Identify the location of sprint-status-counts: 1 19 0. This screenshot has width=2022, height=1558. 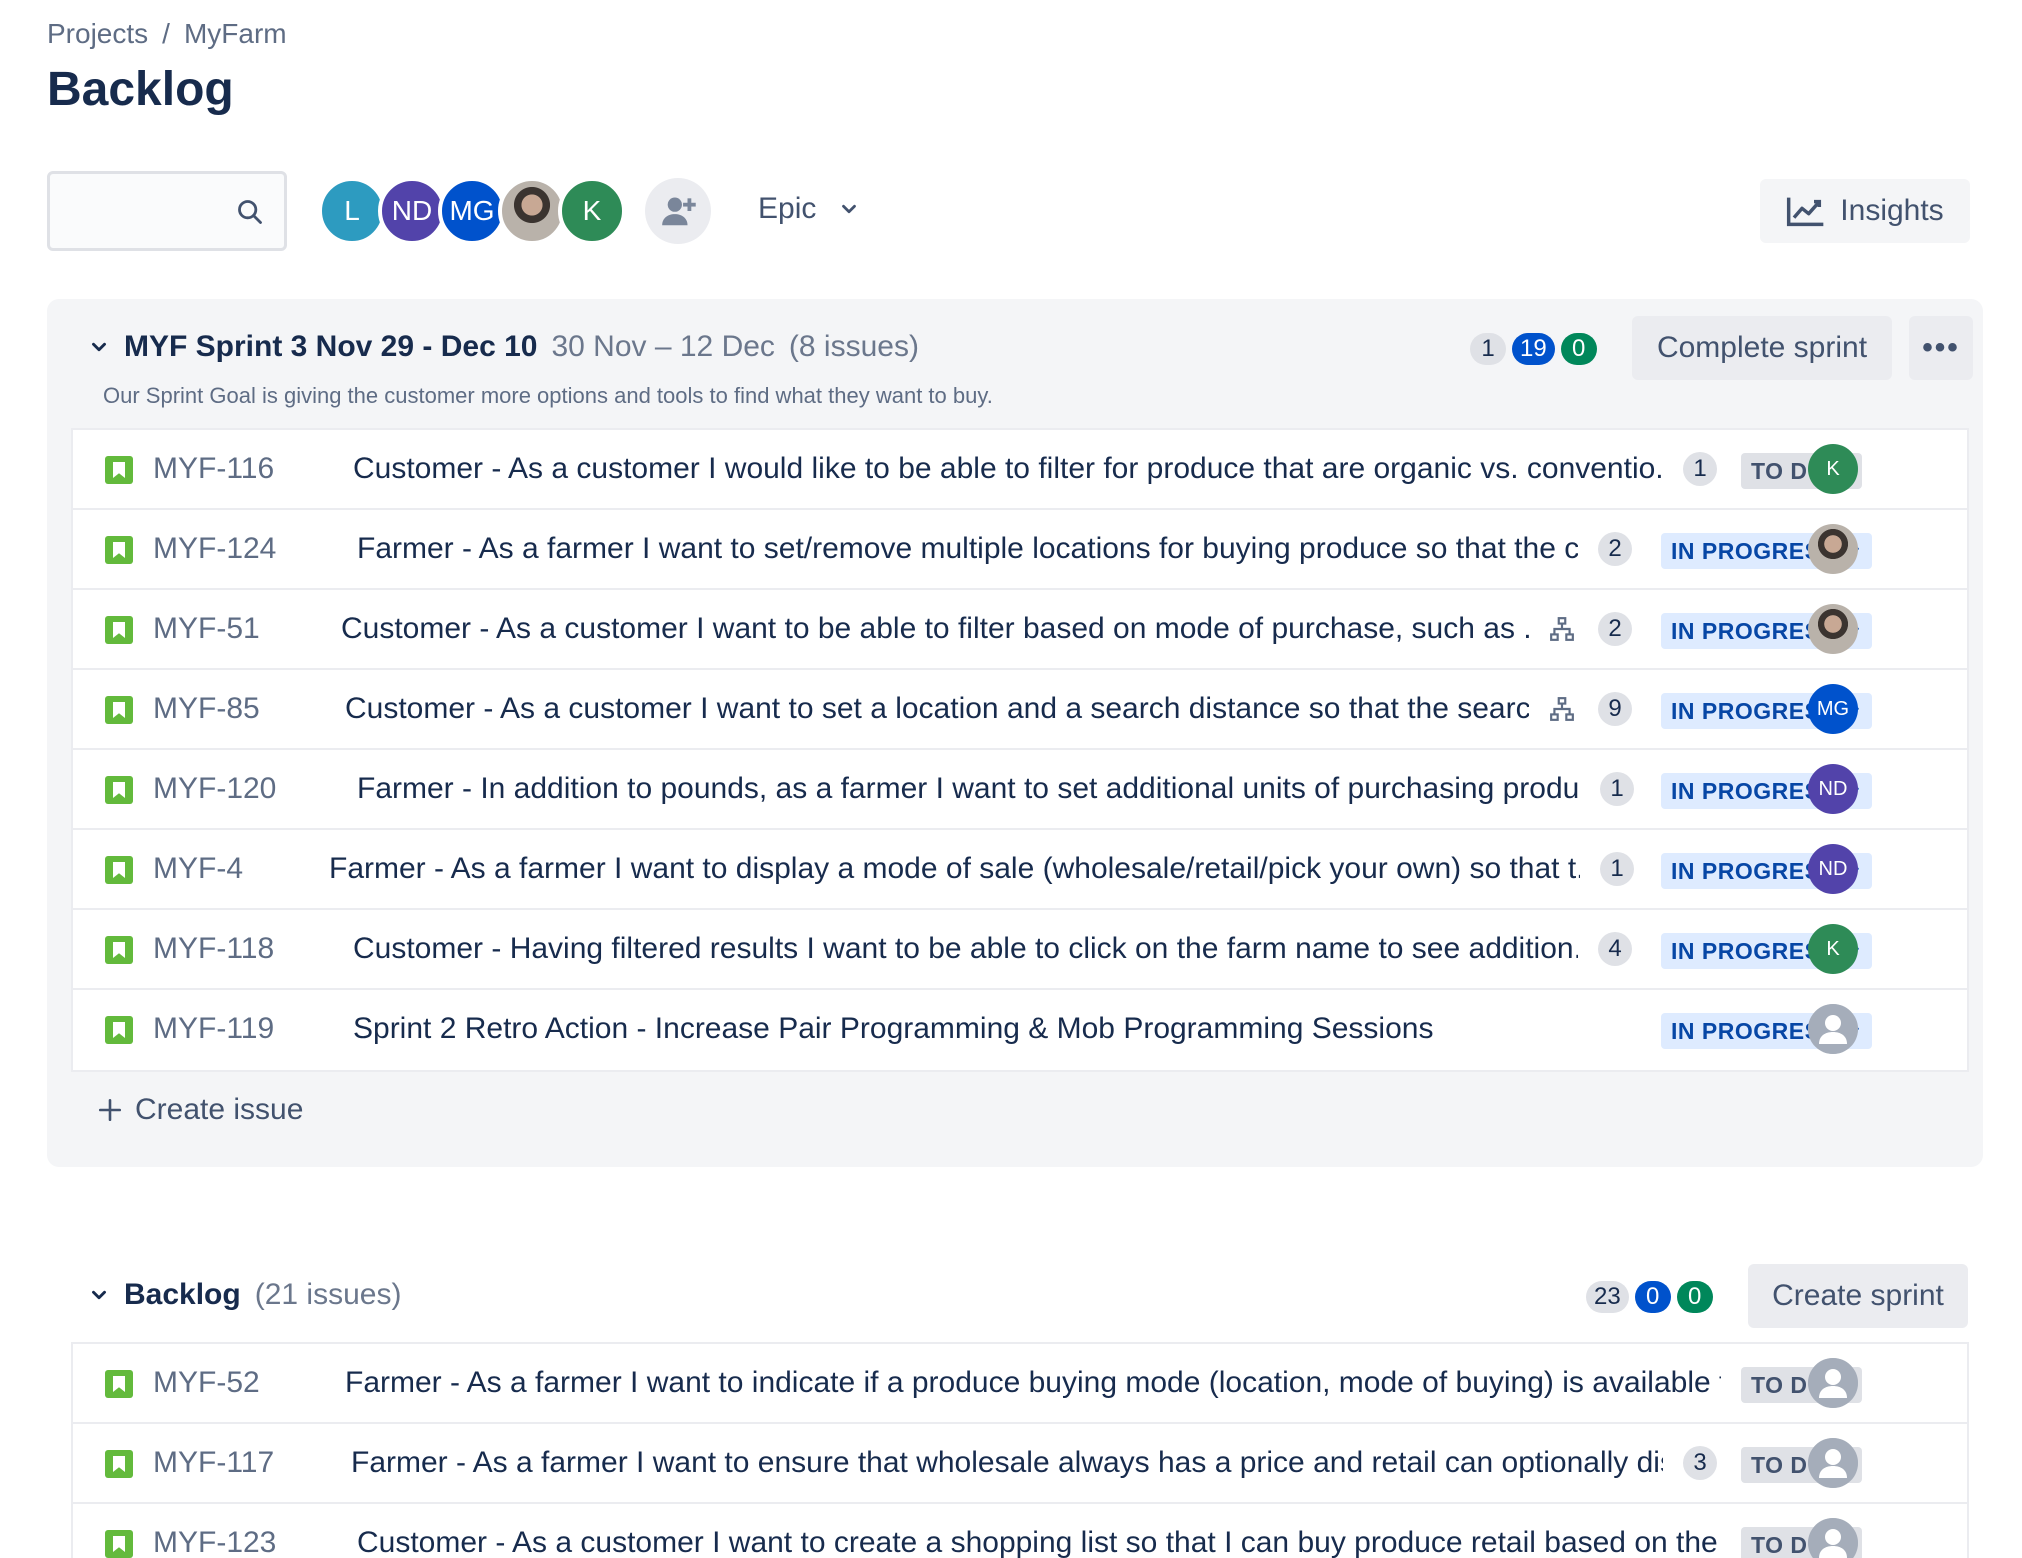
(1533, 349).